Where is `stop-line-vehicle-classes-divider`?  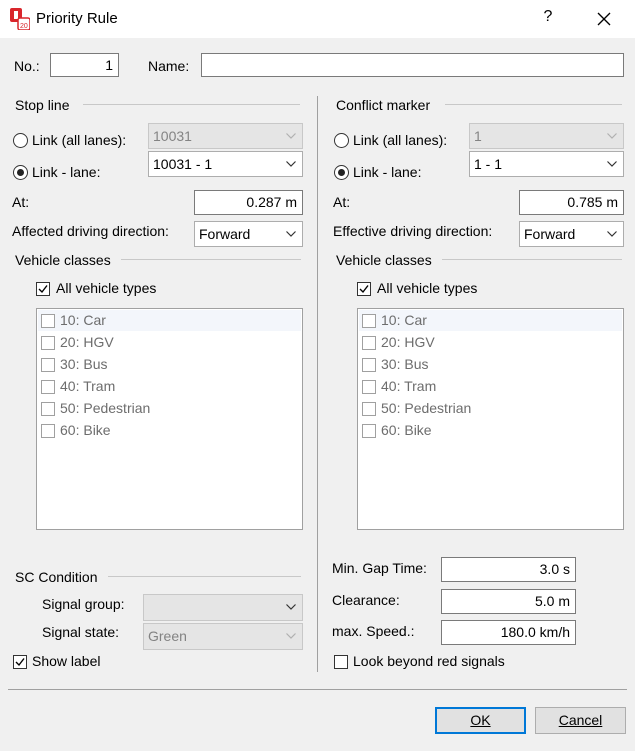
stop-line-vehicle-classes-divider is located at coordinates (211, 259).